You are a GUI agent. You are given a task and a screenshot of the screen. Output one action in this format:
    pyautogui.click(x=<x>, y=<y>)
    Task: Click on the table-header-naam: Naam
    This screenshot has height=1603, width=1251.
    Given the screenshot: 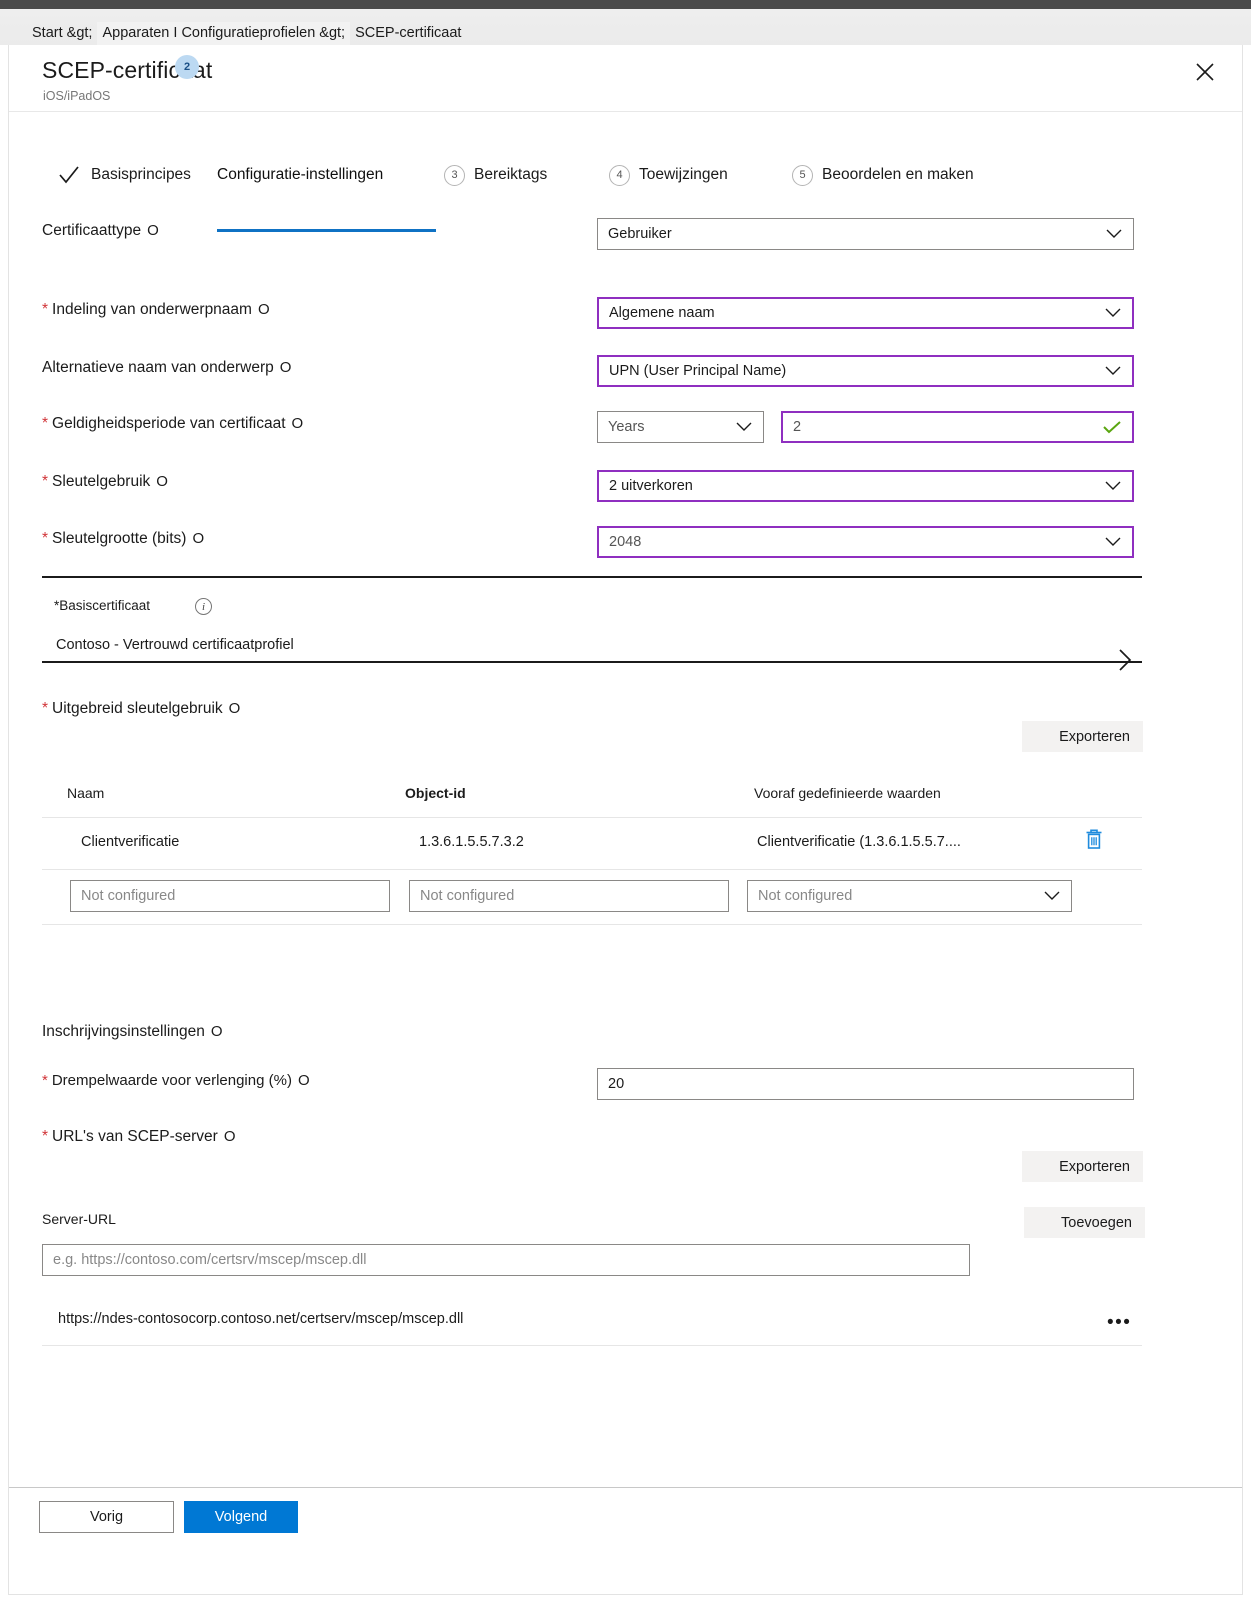 What is the action you would take?
    pyautogui.click(x=86, y=793)
    